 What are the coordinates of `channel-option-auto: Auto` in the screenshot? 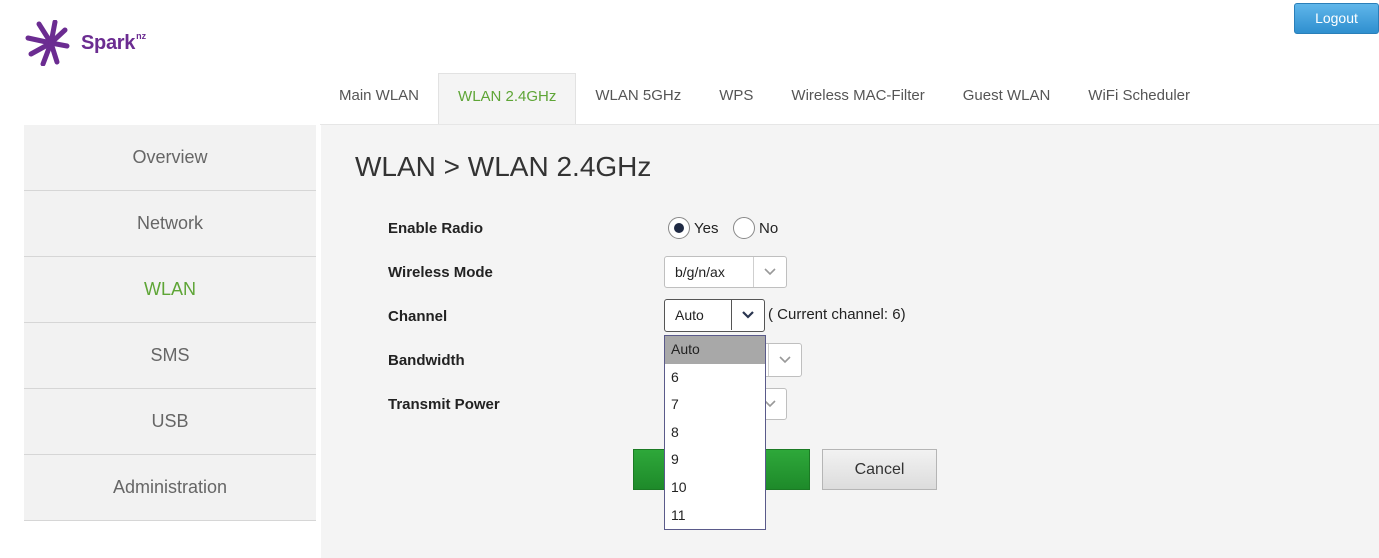 It's located at (715, 350).